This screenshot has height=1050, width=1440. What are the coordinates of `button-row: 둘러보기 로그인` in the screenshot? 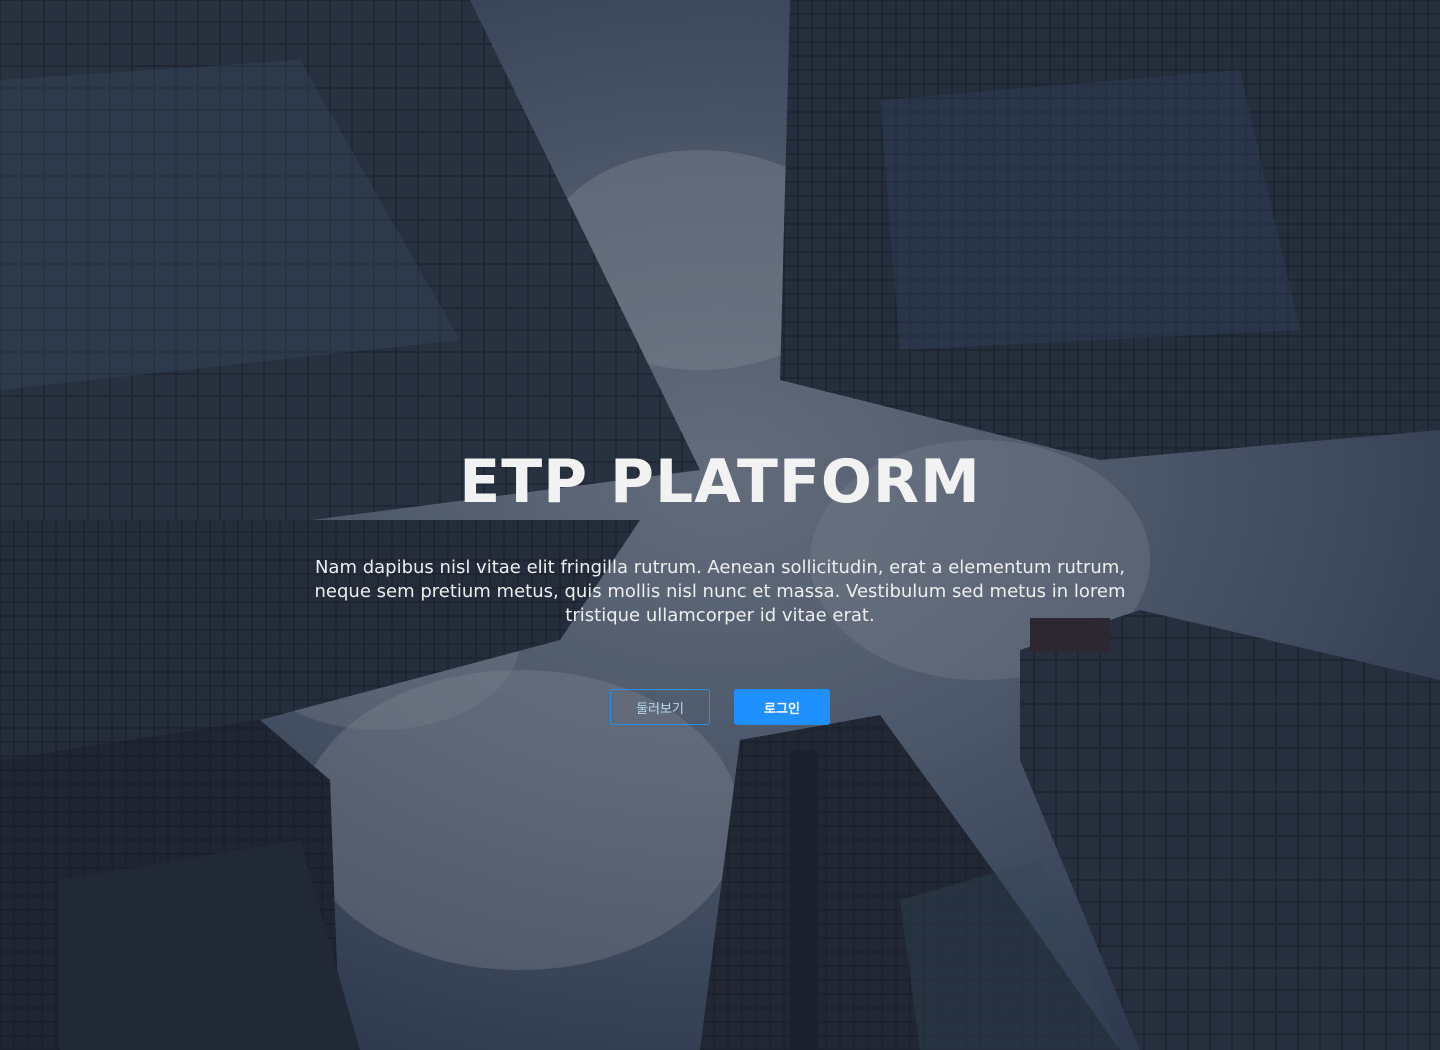 It's located at (720, 707).